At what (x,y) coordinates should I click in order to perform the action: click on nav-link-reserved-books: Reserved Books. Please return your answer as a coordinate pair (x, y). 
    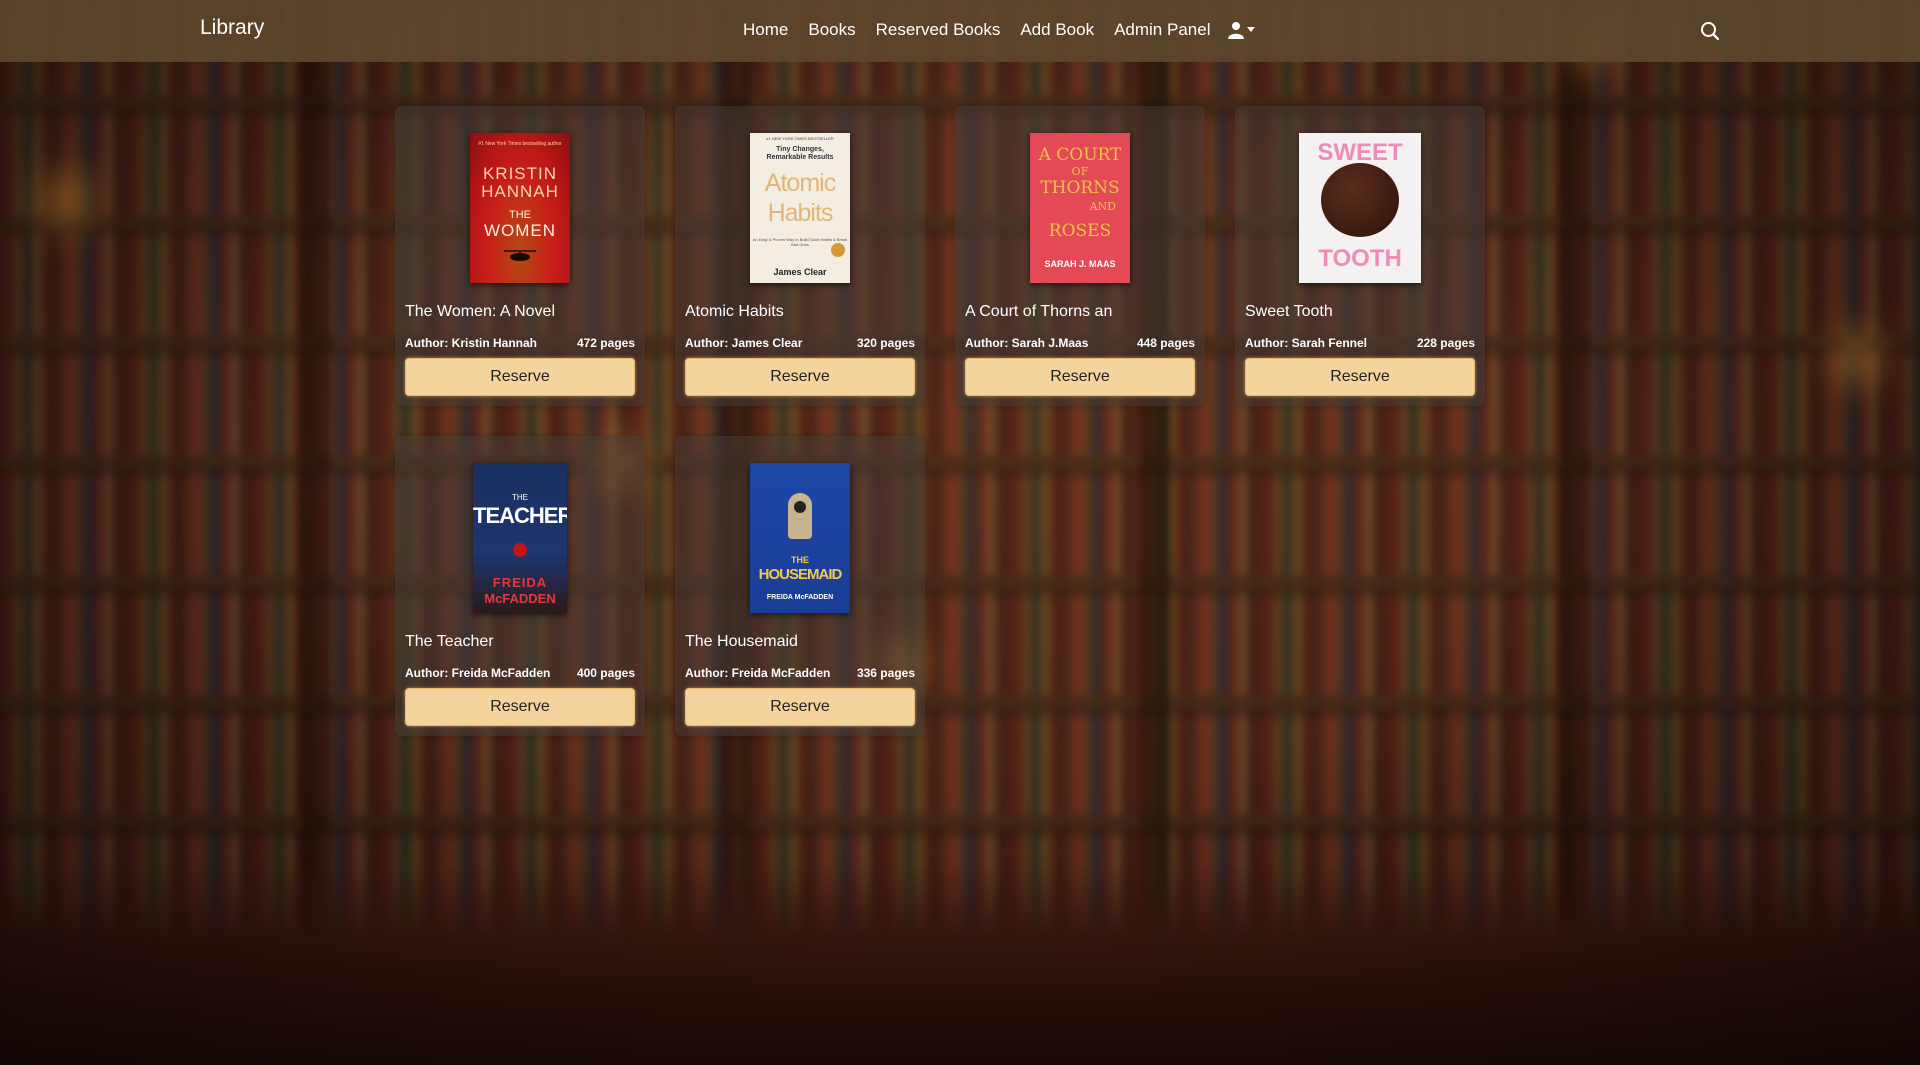
    Looking at the image, I should click on (938, 30).